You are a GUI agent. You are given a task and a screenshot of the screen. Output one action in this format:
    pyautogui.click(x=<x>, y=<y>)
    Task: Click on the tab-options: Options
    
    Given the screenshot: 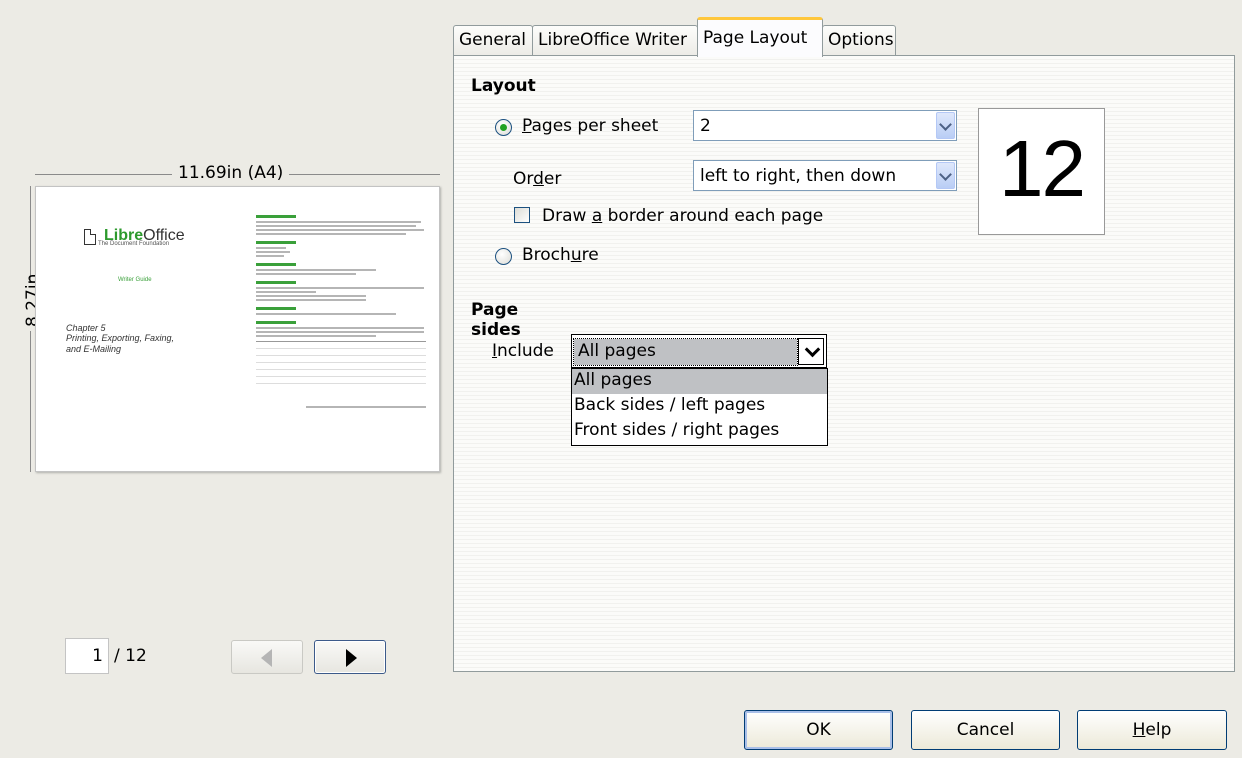 What is the action you would take?
    pyautogui.click(x=859, y=40)
    